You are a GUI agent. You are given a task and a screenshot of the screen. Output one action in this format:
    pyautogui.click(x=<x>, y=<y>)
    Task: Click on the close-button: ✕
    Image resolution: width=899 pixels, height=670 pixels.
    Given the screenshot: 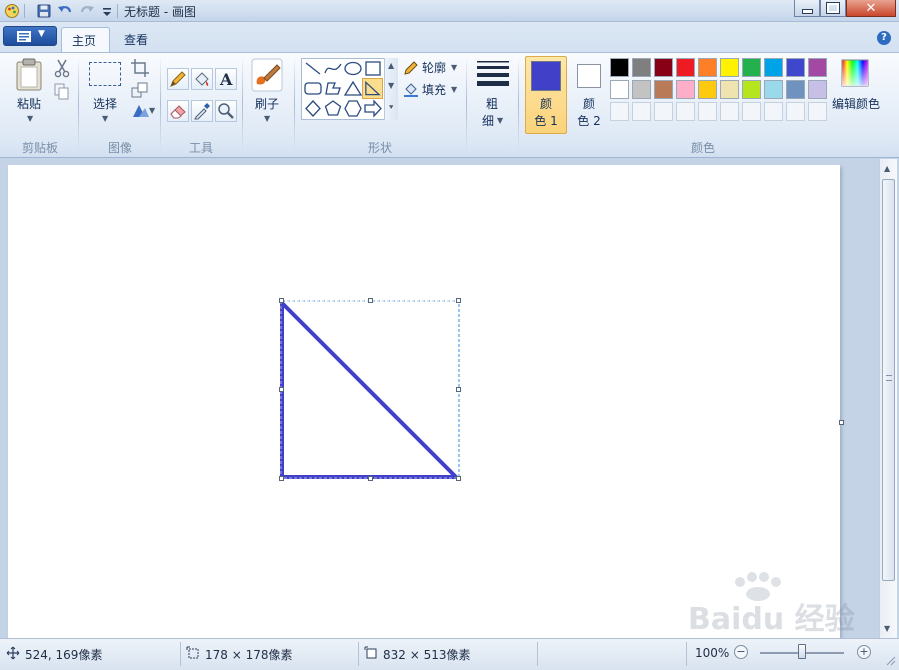 What is the action you would take?
    pyautogui.click(x=871, y=8)
    